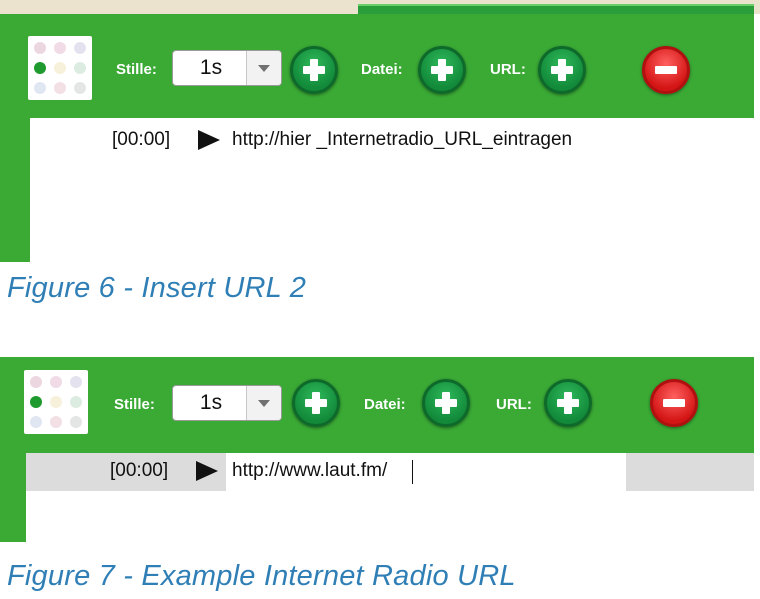  Describe the element at coordinates (556, 9) in the screenshot. I see `top-progress-bar` at that location.